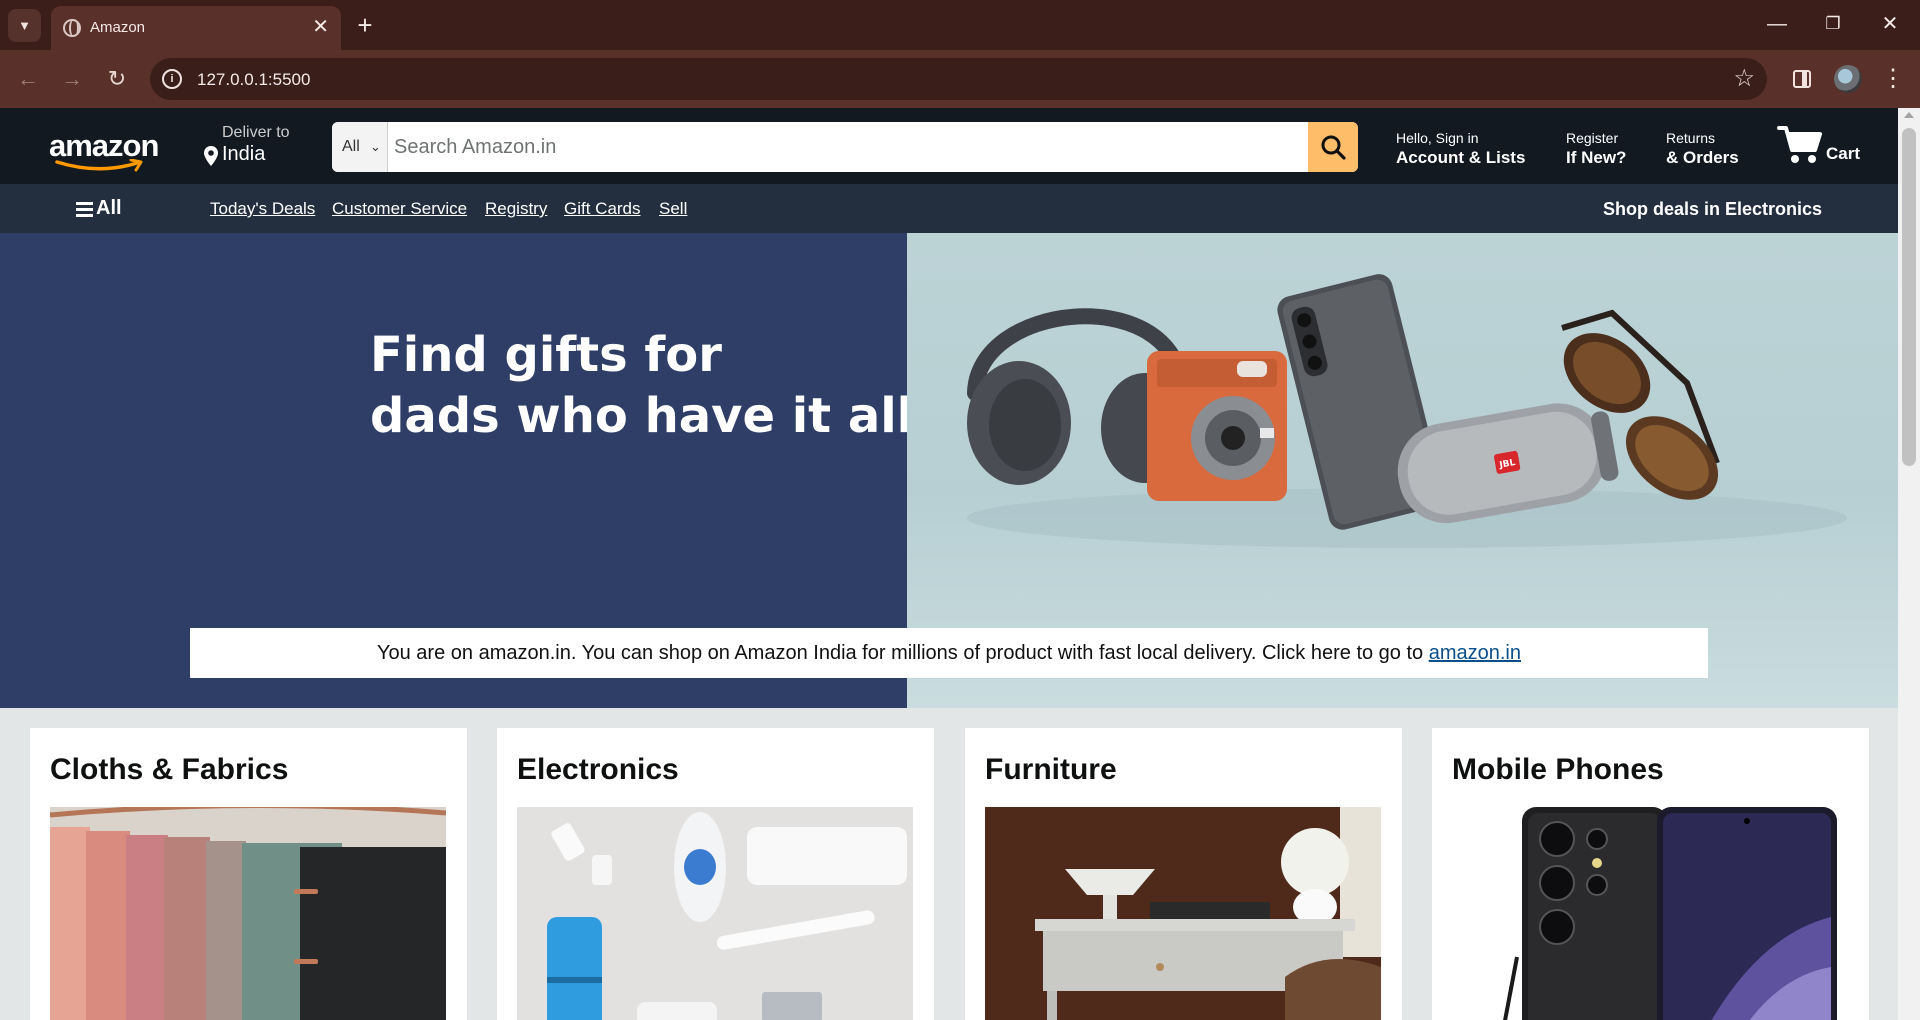  I want to click on browser-toolbar: ← → ↻ i 127.0.0.1:5500 ☆ ⋮, so click(960, 79).